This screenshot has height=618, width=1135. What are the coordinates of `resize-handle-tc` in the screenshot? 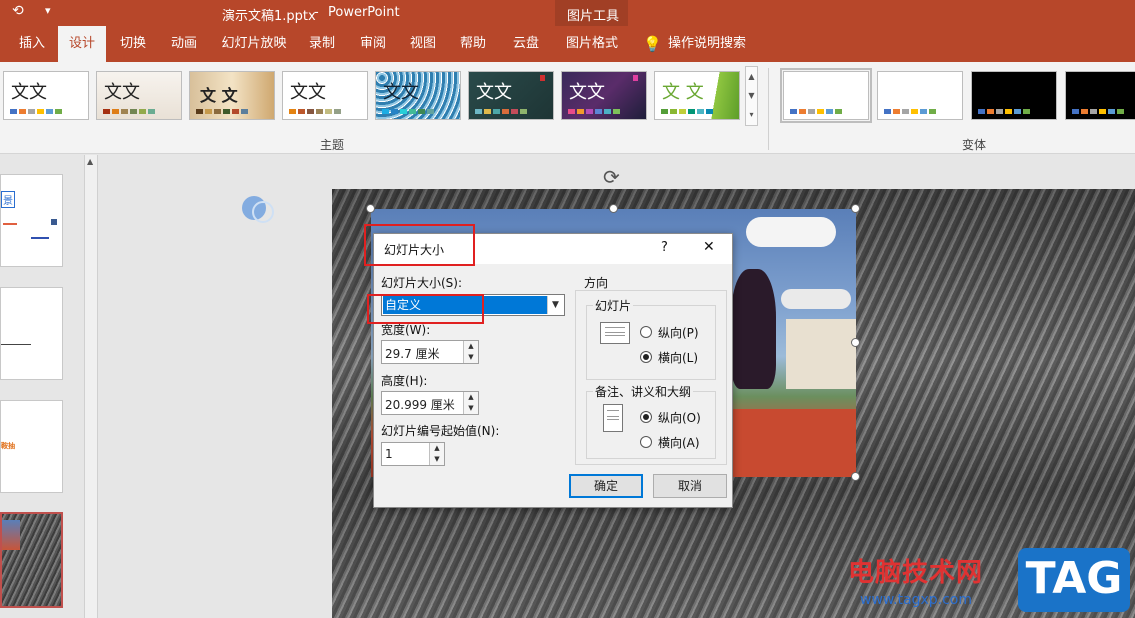 It's located at (613, 208).